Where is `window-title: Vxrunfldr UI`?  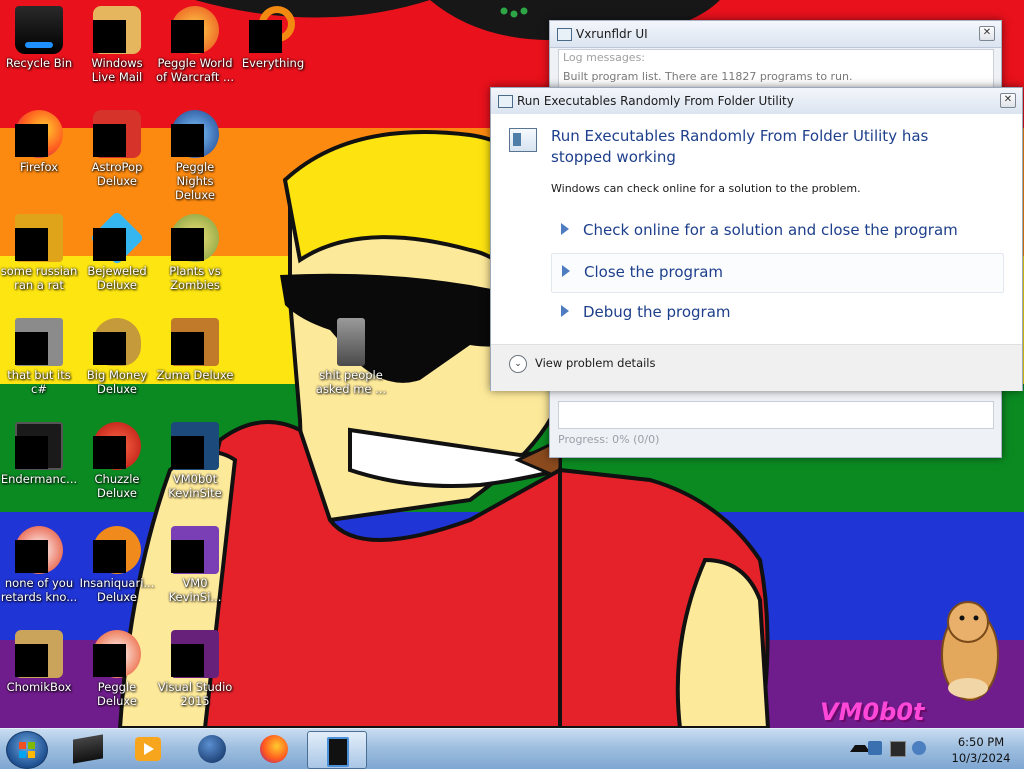 window-title: Vxrunfldr UI is located at coordinates (612, 34).